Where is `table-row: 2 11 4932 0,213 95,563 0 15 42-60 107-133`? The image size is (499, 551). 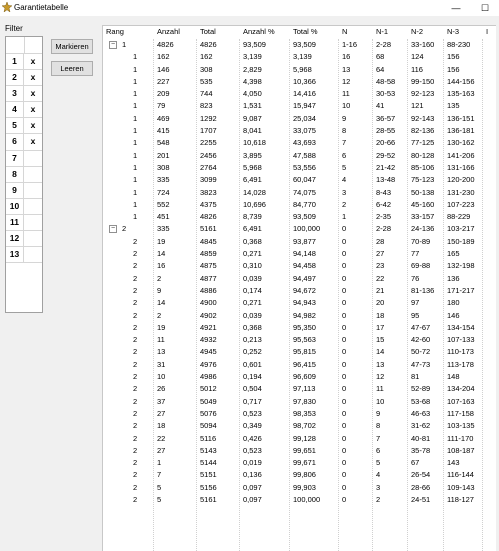 table-row: 2 11 4932 0,213 95,563 0 15 42-60 107-133 is located at coordinates (299, 340).